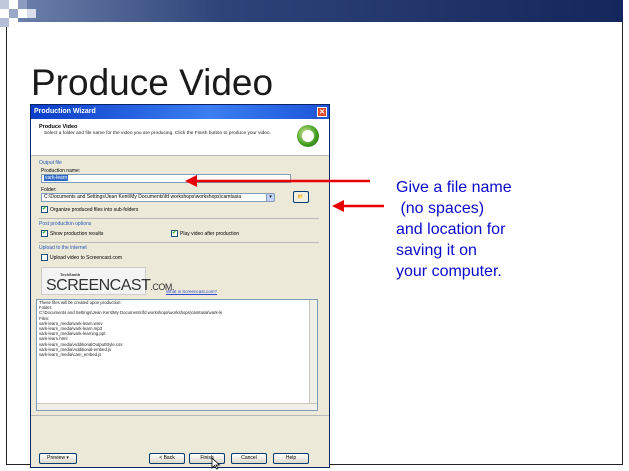  Describe the element at coordinates (451, 229) in the screenshot. I see `annotation-line: and location for` at that location.